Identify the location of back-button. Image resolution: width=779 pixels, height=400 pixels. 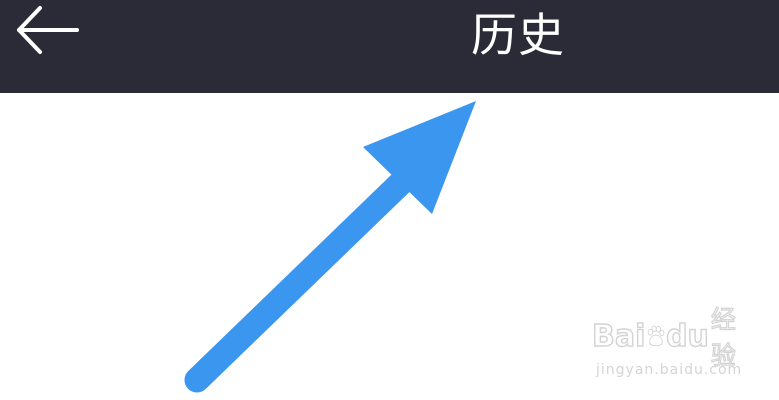
(50, 31).